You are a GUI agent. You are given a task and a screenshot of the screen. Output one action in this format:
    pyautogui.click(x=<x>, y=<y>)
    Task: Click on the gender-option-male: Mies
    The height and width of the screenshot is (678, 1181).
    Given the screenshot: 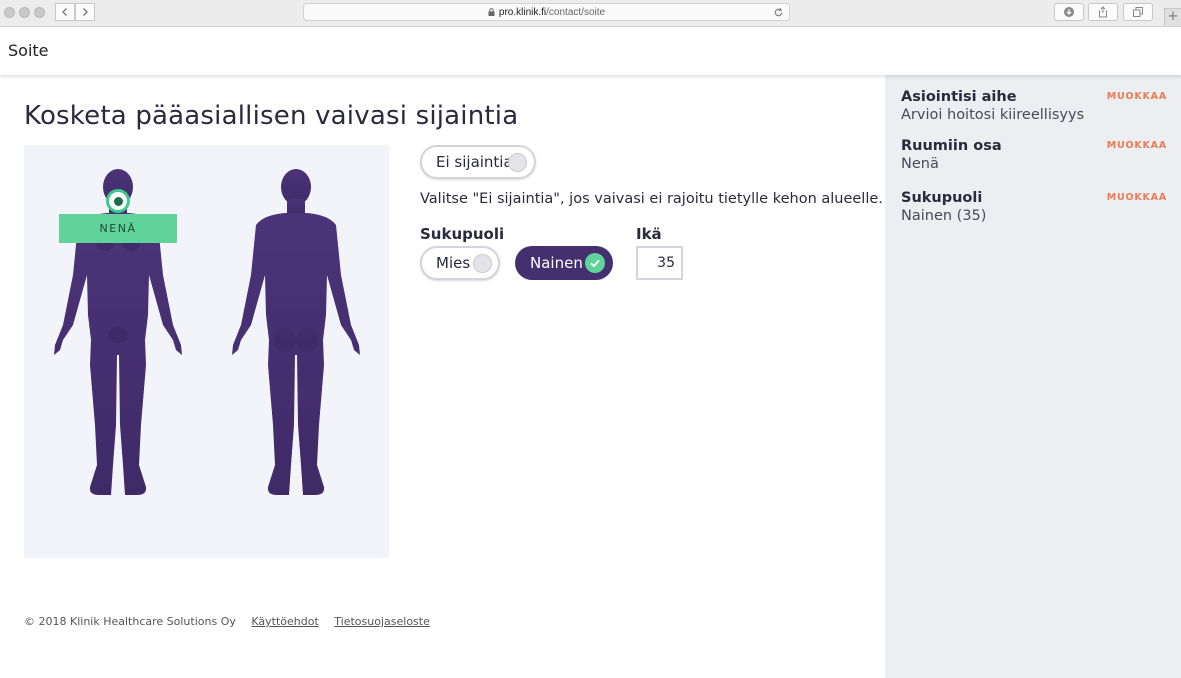 What is the action you would take?
    pyautogui.click(x=460, y=263)
    